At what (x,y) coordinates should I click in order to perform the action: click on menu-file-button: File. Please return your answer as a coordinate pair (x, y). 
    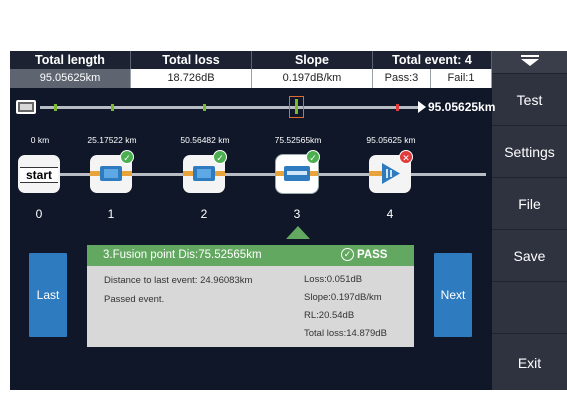
    Looking at the image, I should click on (529, 203).